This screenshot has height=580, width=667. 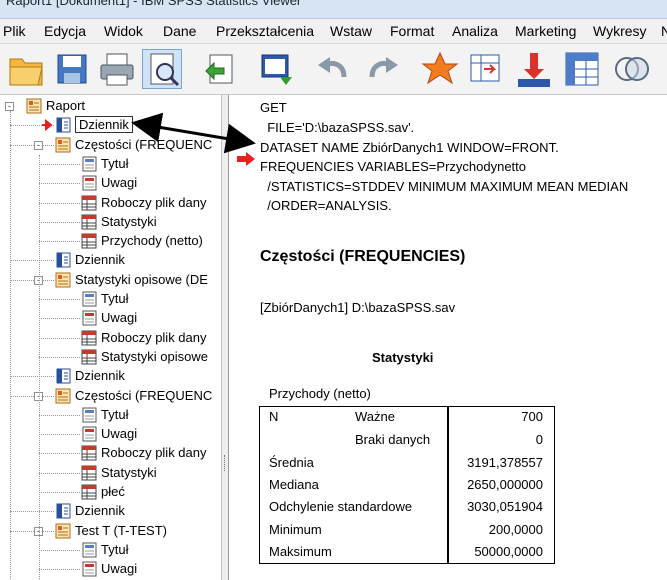 What do you see at coordinates (72, 69) in the screenshot?
I see `save-button` at bounding box center [72, 69].